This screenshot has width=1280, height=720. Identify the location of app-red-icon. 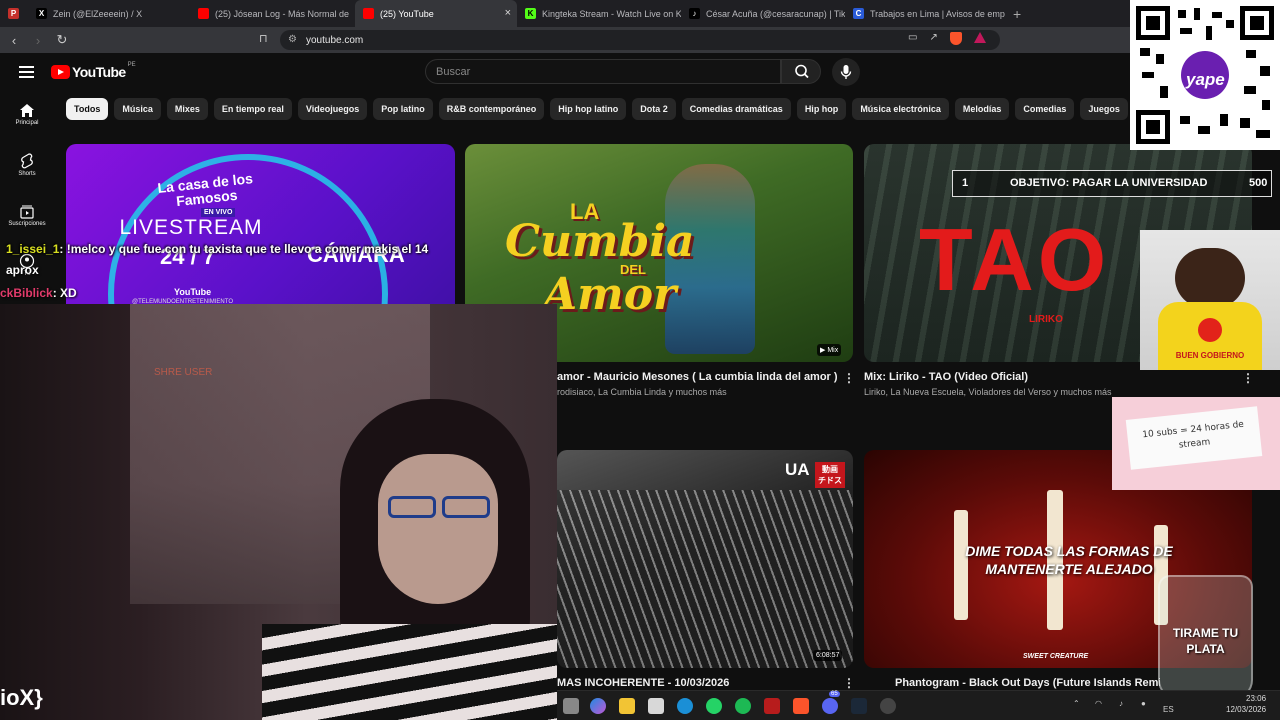
(772, 706).